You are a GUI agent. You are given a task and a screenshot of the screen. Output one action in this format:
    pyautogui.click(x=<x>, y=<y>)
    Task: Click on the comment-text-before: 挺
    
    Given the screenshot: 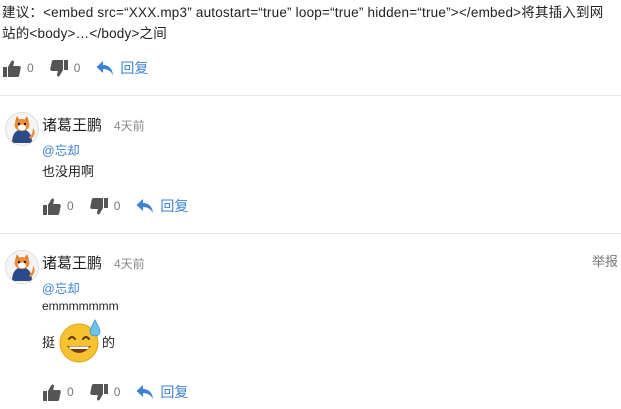 What is the action you would take?
    pyautogui.click(x=49, y=342)
    